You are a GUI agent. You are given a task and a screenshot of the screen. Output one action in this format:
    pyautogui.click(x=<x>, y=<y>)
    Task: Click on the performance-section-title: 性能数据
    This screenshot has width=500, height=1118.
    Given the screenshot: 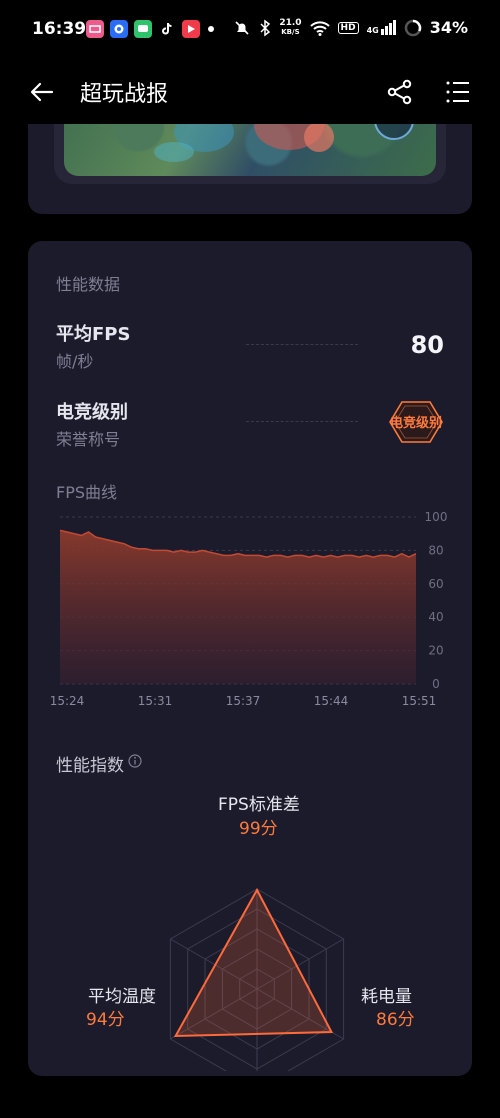 What is the action you would take?
    pyautogui.click(x=88, y=284)
    